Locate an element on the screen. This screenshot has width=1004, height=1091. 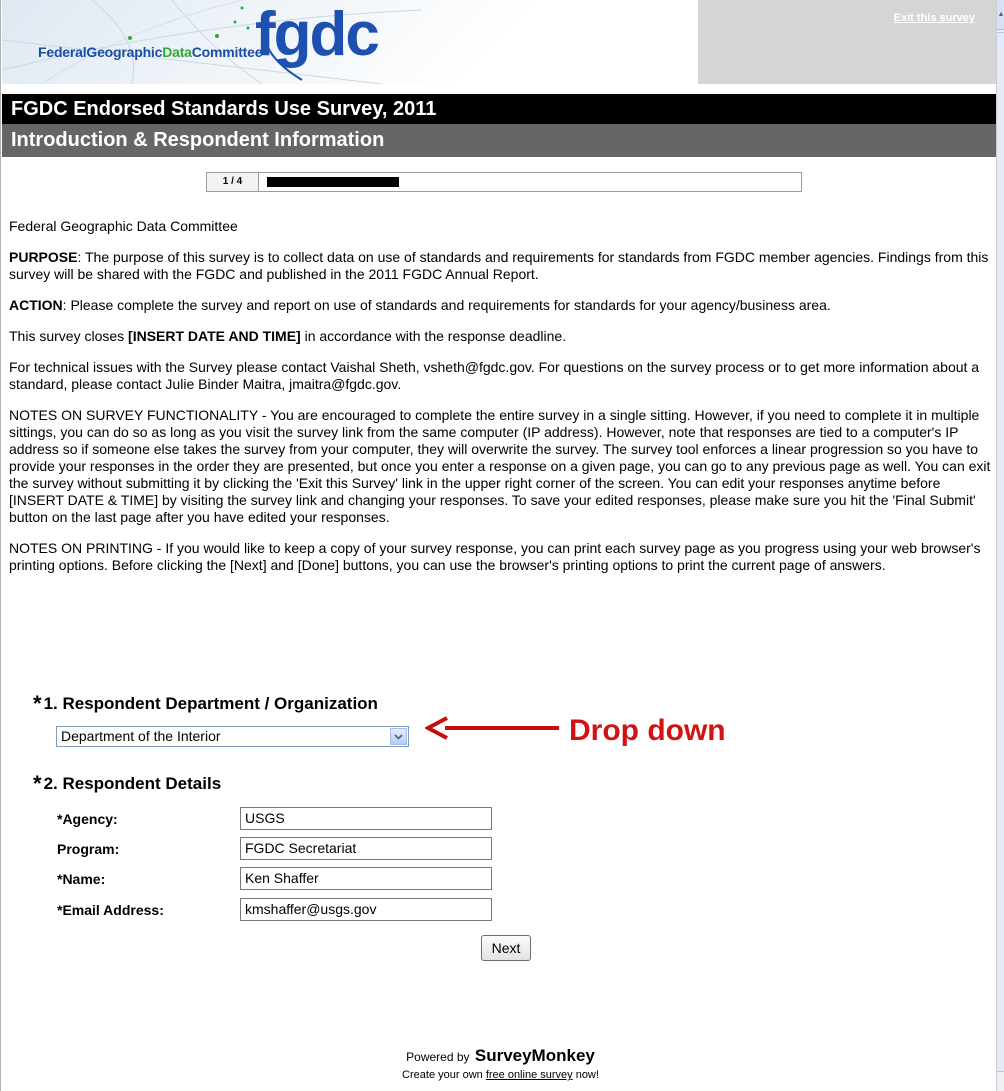
email-label: *Email Address: is located at coordinates (110, 910).